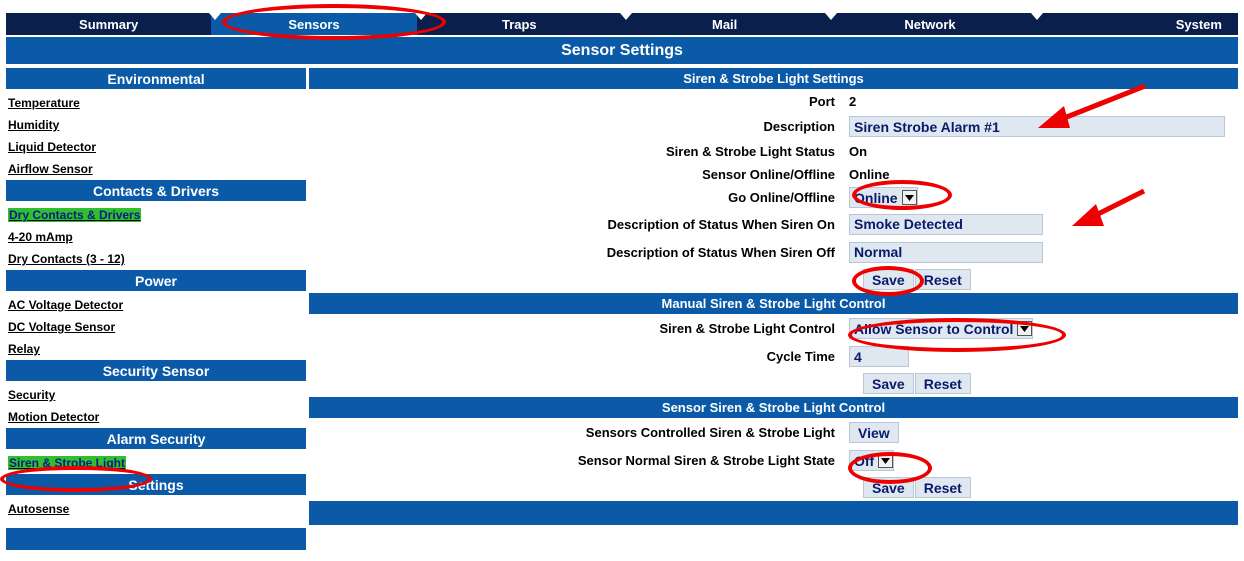  What do you see at coordinates (24, 349) in the screenshot?
I see `sidebar-item-label: Relay` at bounding box center [24, 349].